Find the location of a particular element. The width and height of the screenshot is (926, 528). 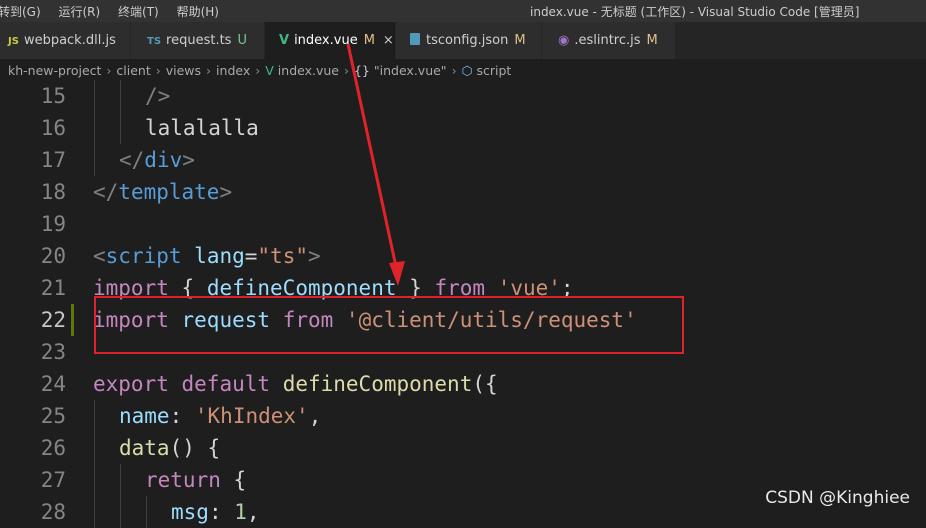

annotation-arrow is located at coordinates (375, 164).